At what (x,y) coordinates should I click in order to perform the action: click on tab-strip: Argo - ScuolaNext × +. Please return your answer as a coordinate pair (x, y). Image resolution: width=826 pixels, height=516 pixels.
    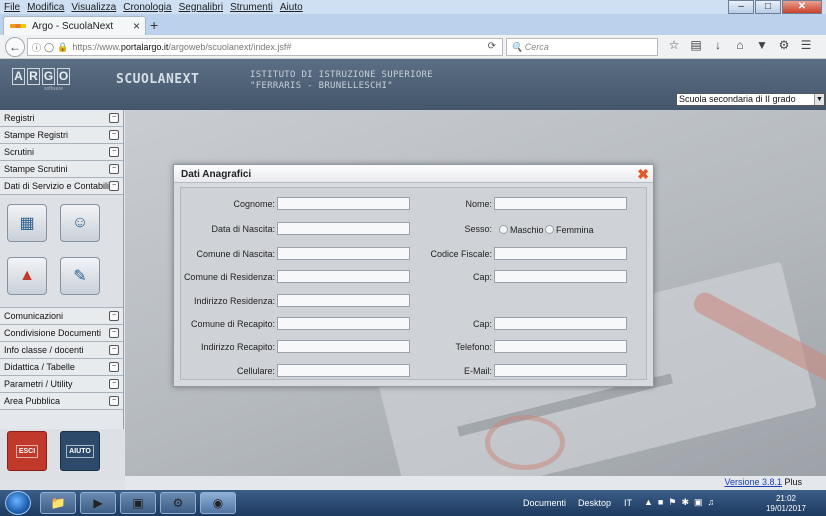
    Looking at the image, I should click on (413, 24).